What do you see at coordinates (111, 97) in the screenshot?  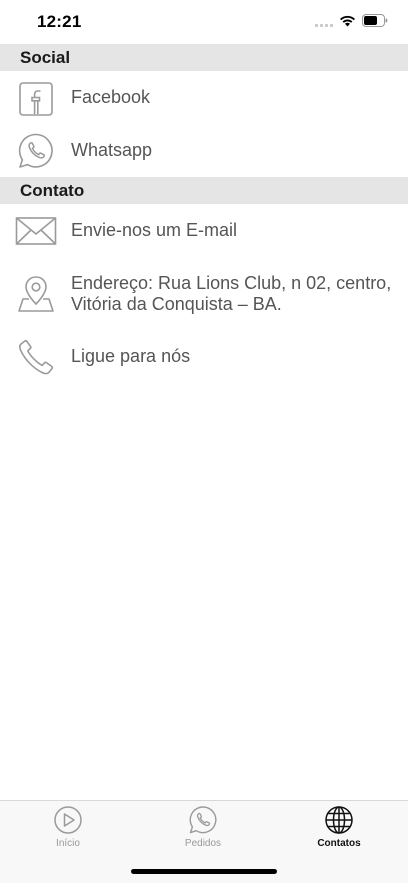 I see `contact-item-label: Facebook` at bounding box center [111, 97].